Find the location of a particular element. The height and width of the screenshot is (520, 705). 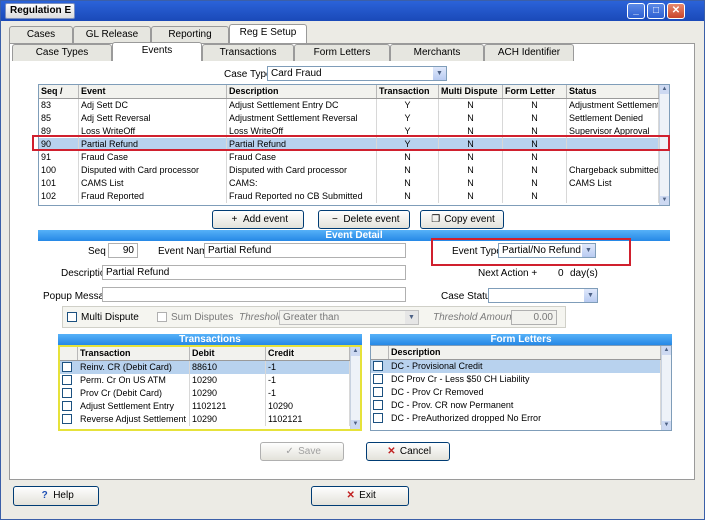

column-header-event: Event is located at coordinates (153, 91).